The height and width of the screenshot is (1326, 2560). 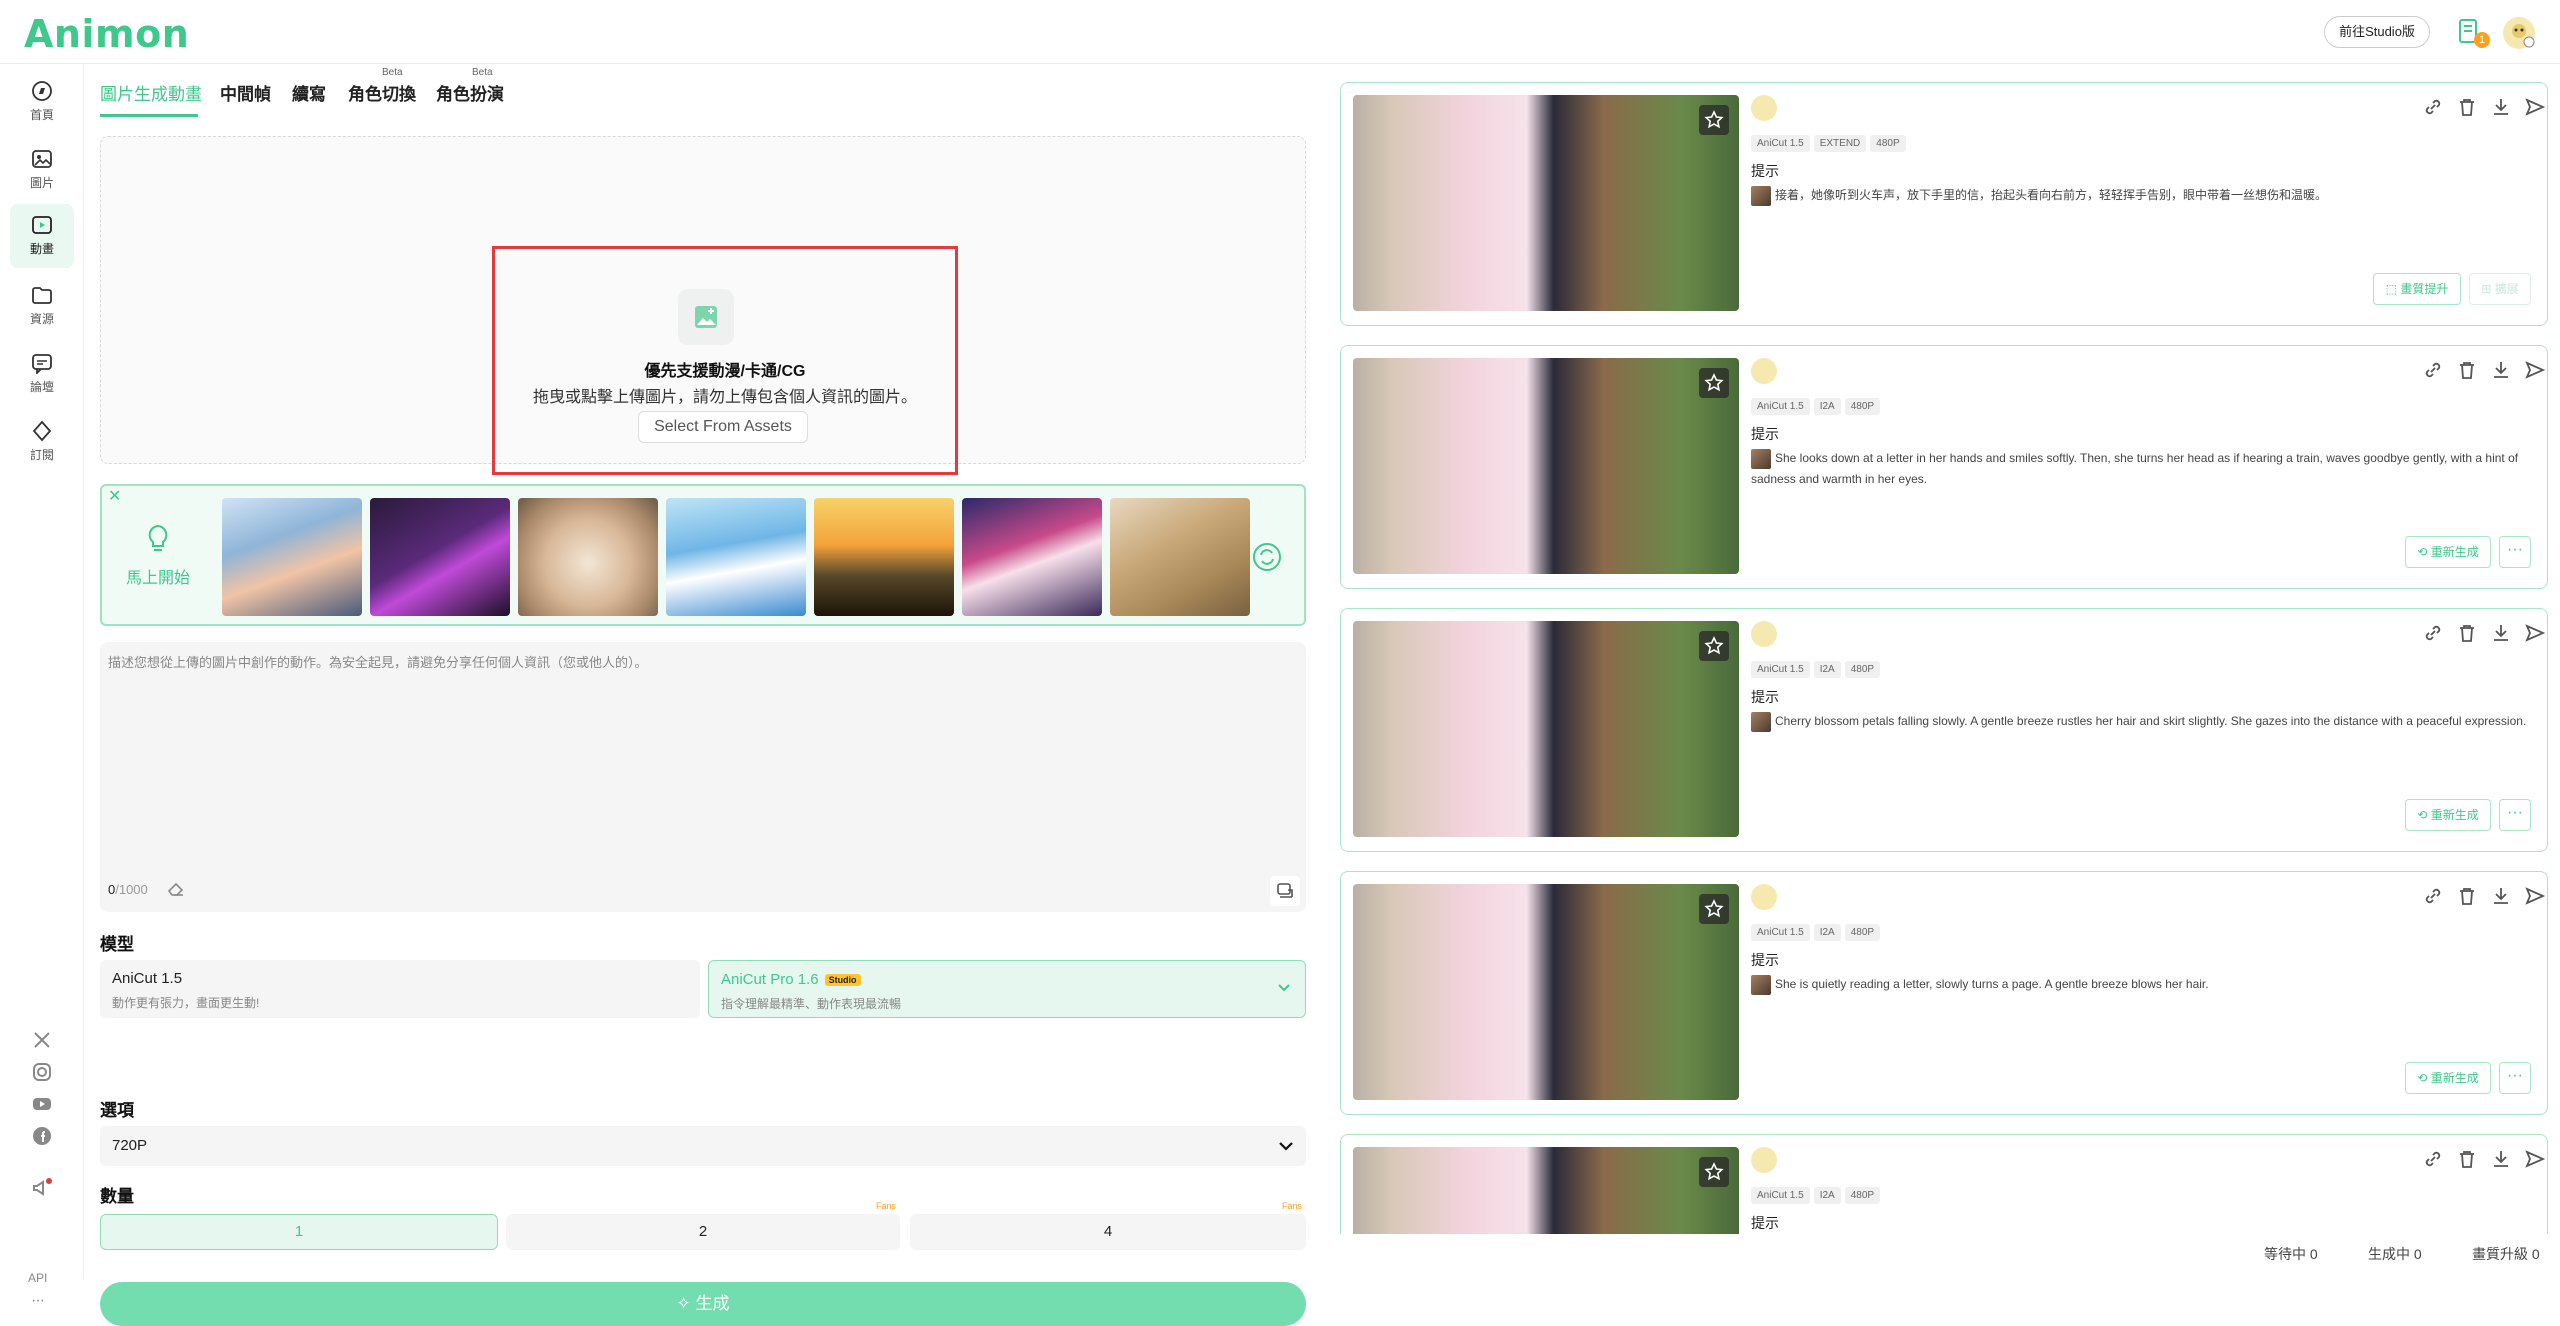 I want to click on generate-button: ✧ 生成, so click(x=703, y=1304).